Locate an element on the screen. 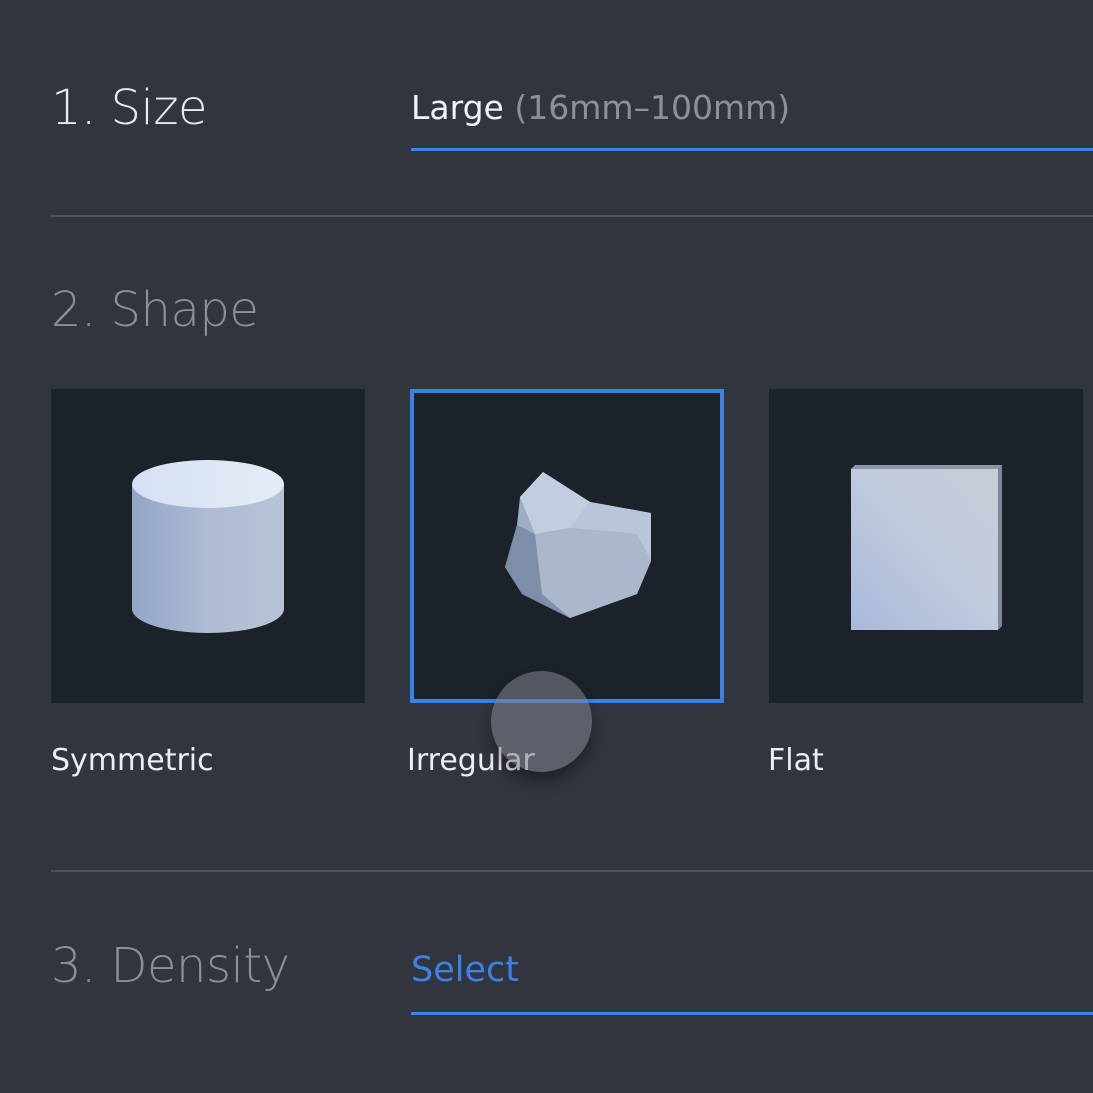  size-value-label: Large is located at coordinates (457, 107).